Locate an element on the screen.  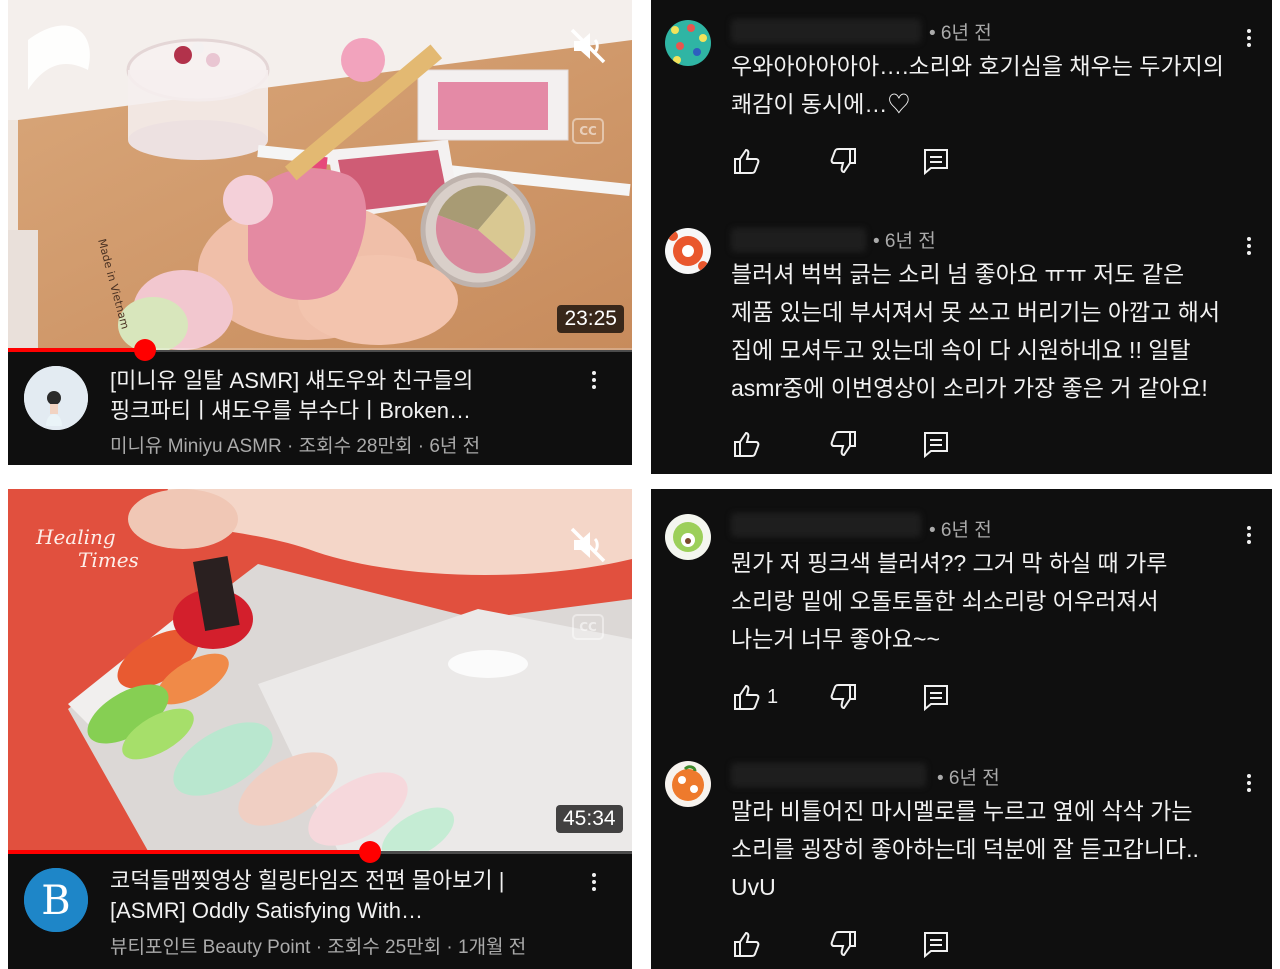
channel-avatar is located at coordinates (56, 398).